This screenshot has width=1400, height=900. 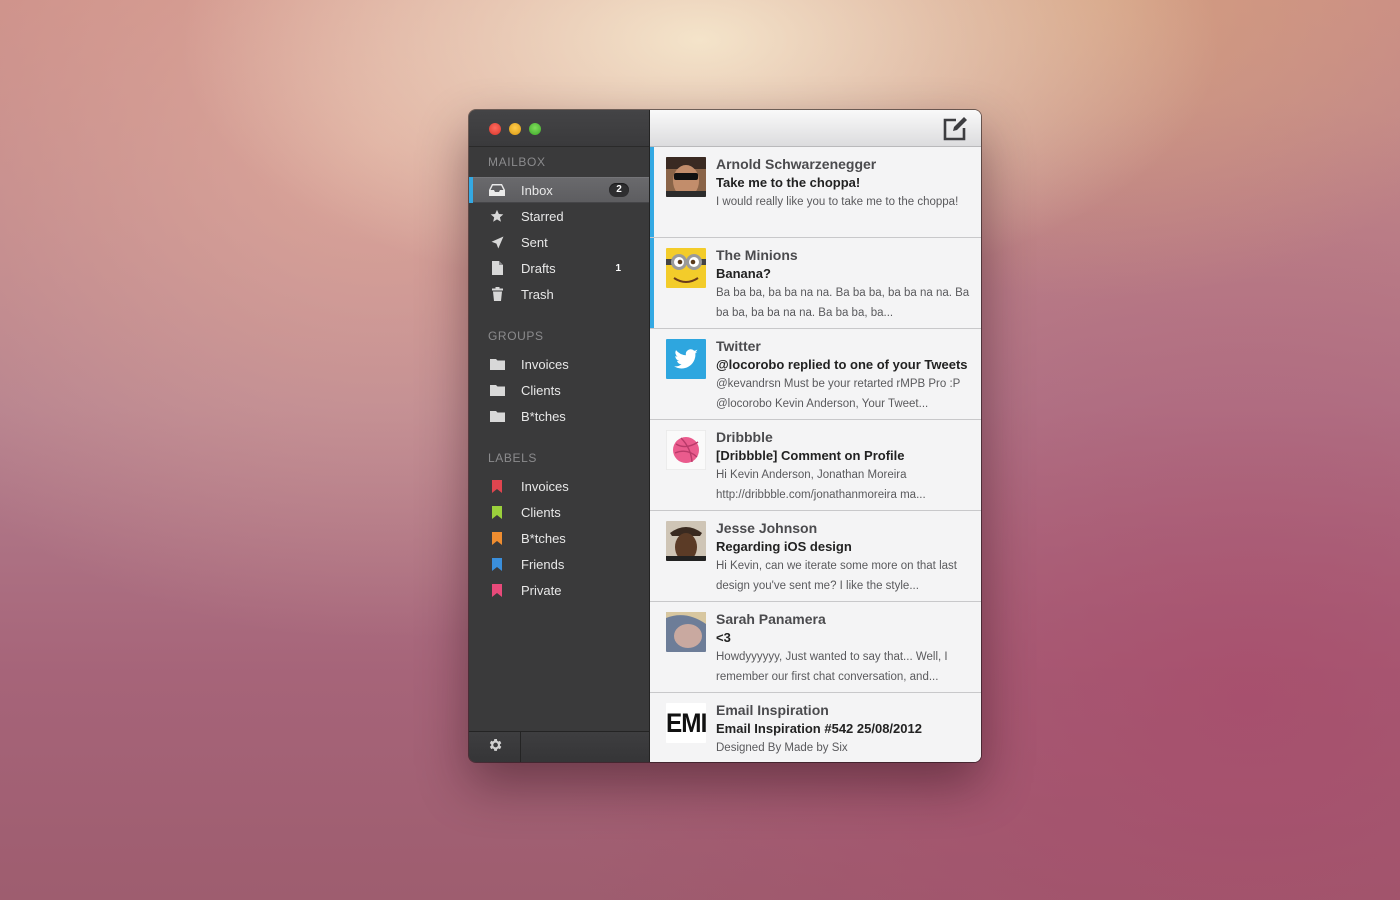 I want to click on twitter-bird-icon, so click(x=686, y=359).